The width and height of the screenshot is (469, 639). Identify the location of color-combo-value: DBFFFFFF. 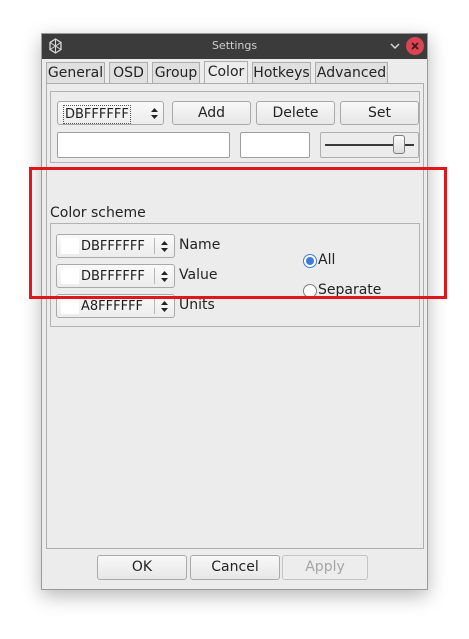
(97, 114).